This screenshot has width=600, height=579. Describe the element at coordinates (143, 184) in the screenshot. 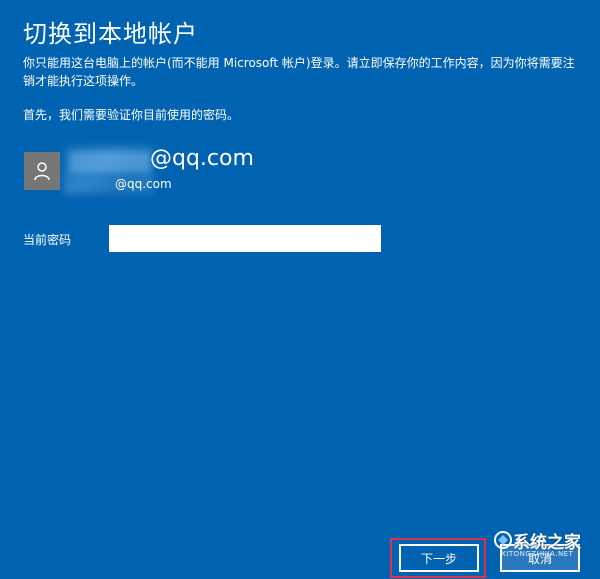

I see `account-email-sub: @qq.com` at that location.